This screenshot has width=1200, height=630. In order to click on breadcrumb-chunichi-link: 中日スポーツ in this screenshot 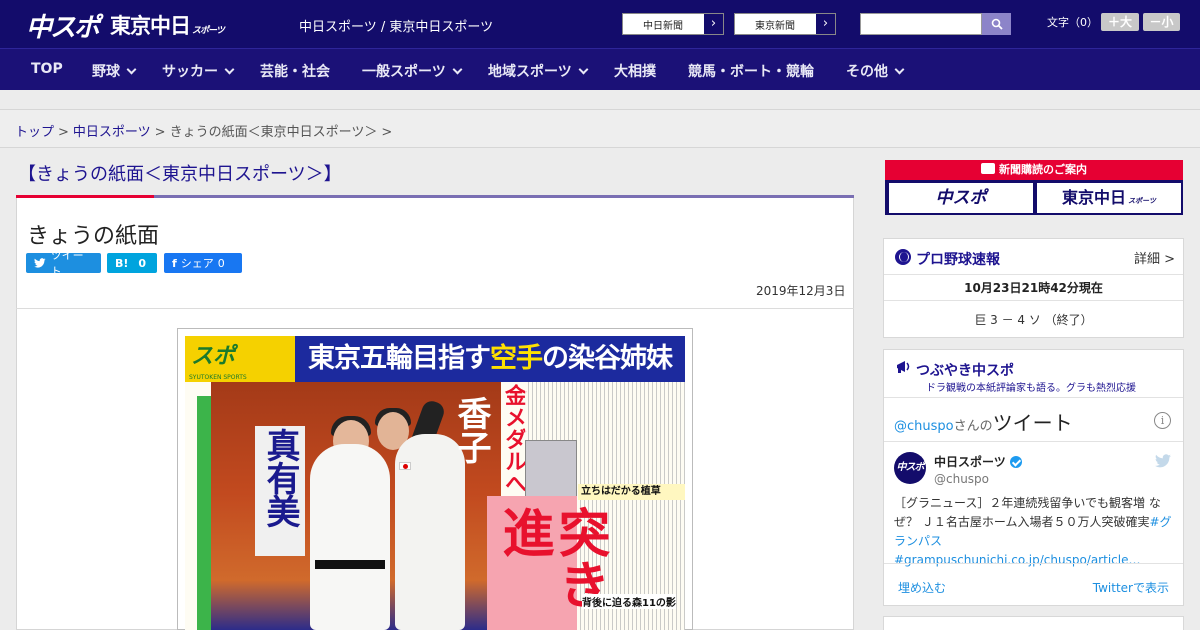, I will do `click(112, 132)`.